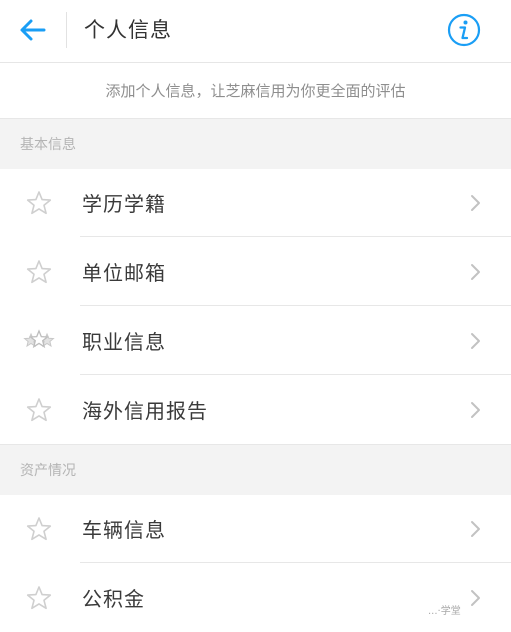 The image size is (511, 632). I want to click on hint-text: 添加个人信息，让芝麻信用为你更全面的评估, so click(255, 90).